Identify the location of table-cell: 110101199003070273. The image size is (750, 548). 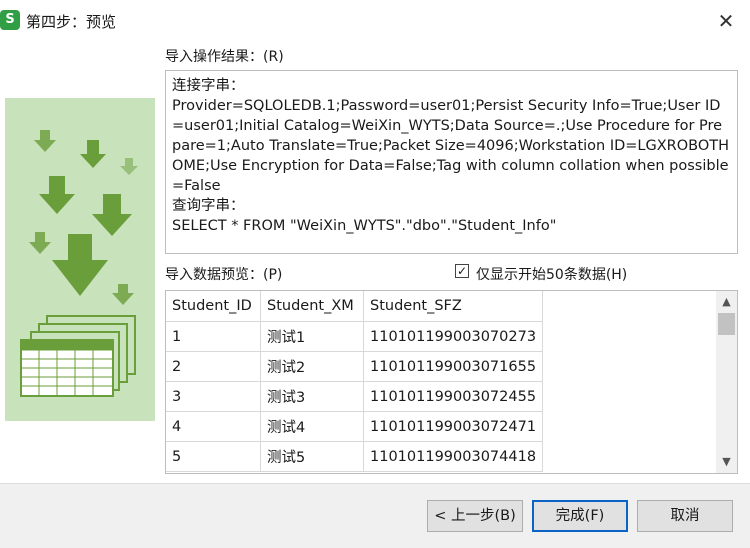
(453, 336).